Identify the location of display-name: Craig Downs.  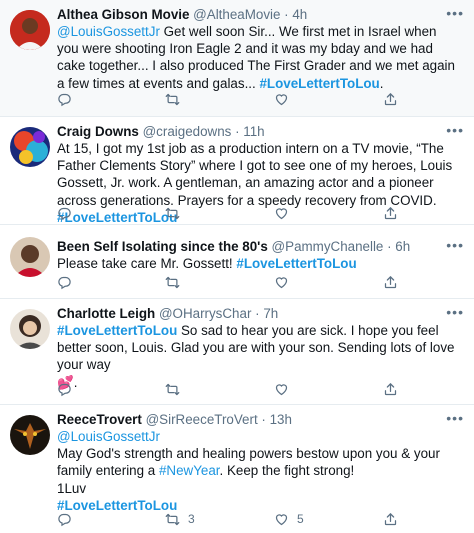
(98, 131).